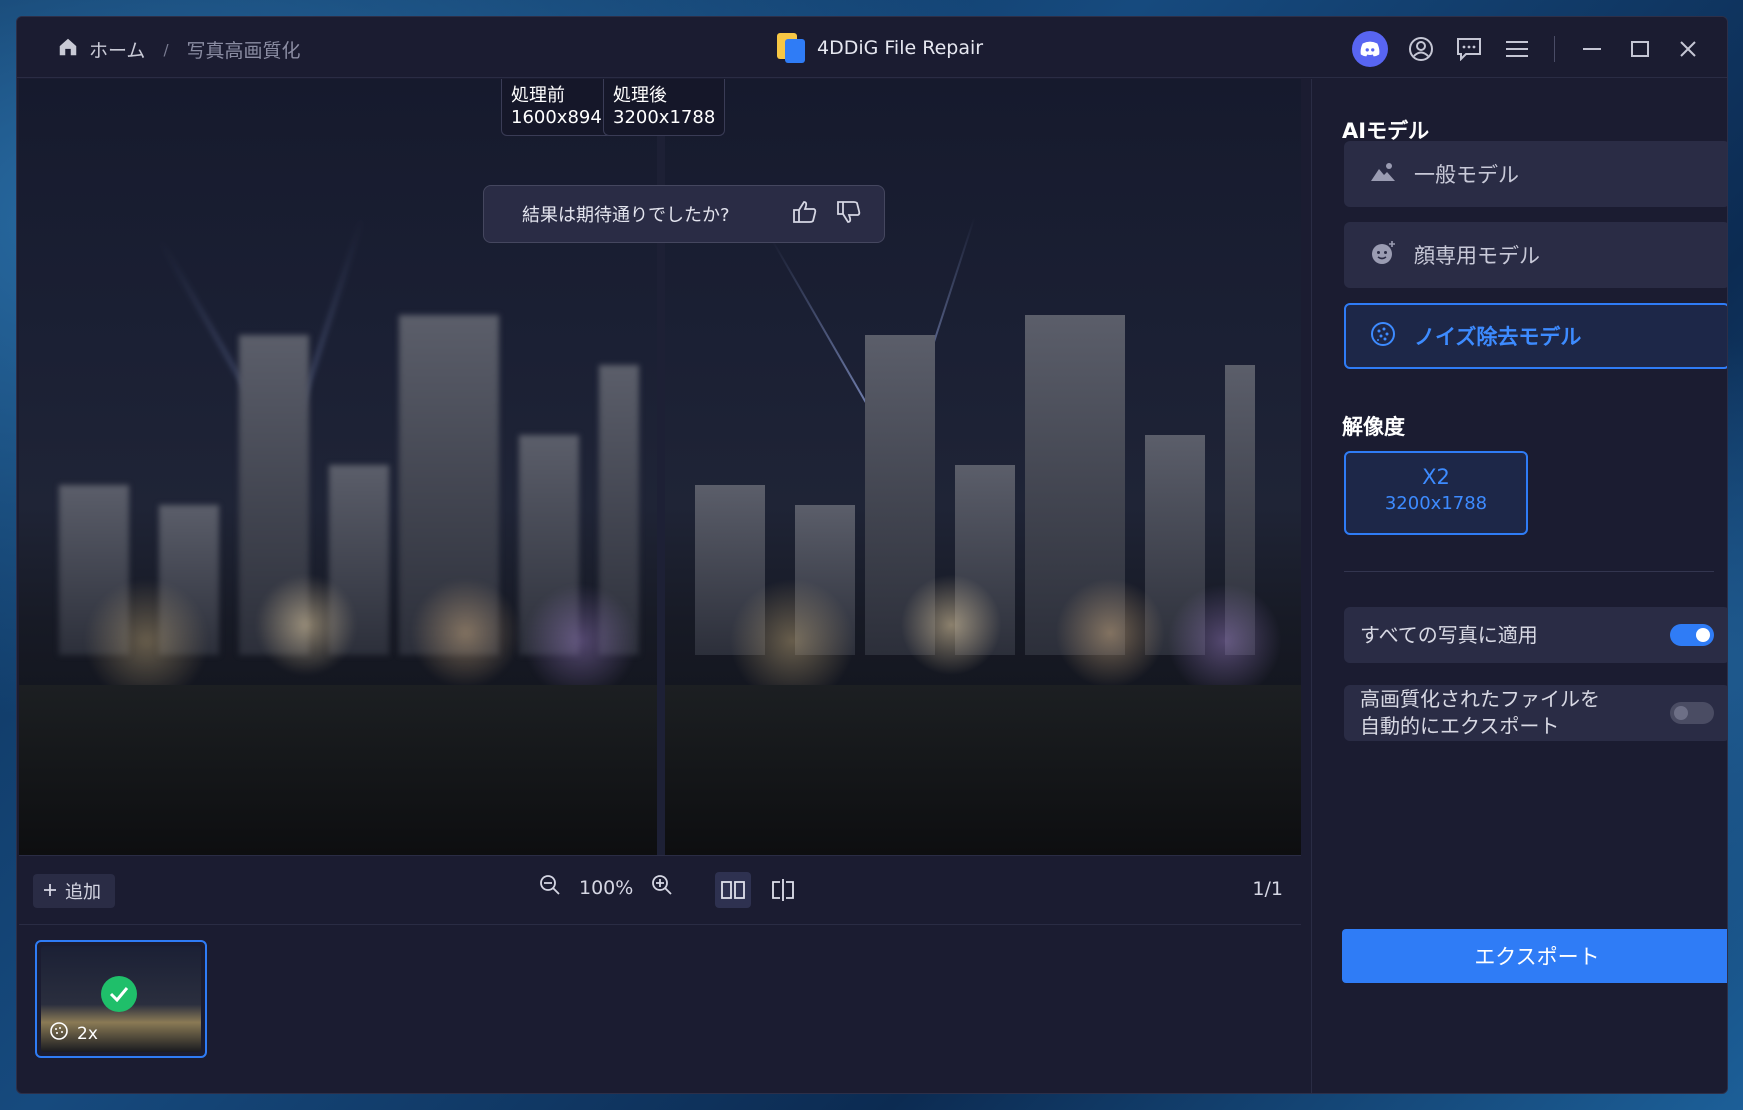  I want to click on app-logo-icon, so click(791, 48).